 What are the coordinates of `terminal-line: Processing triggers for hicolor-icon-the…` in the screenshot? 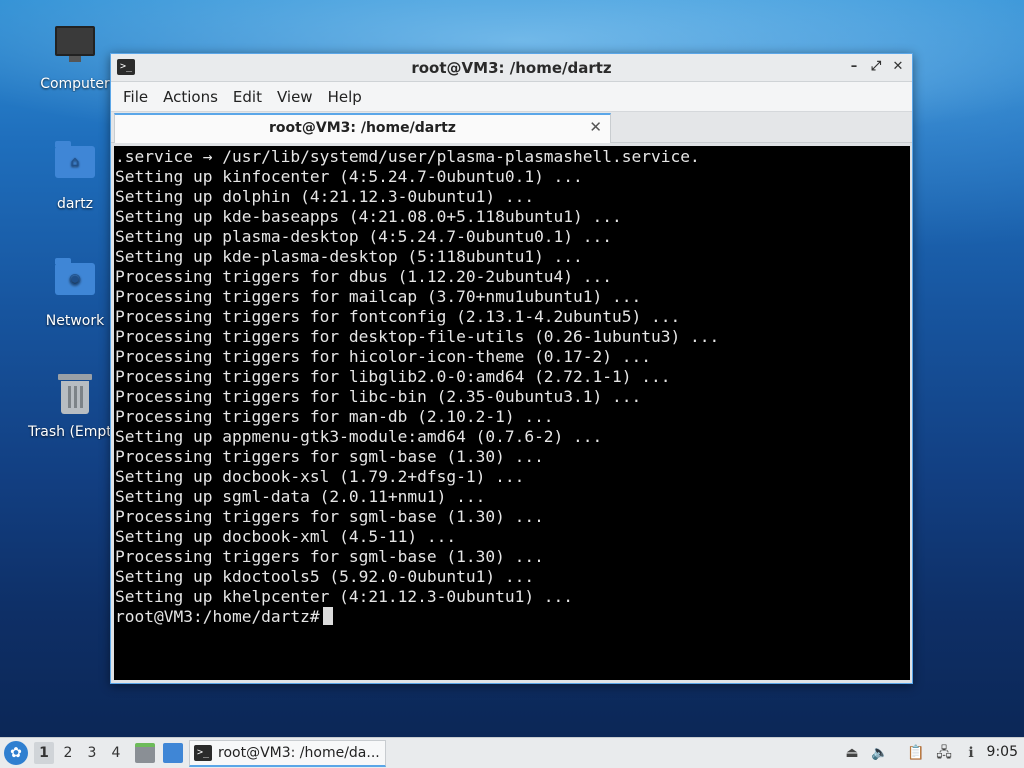 It's located at (383, 356).